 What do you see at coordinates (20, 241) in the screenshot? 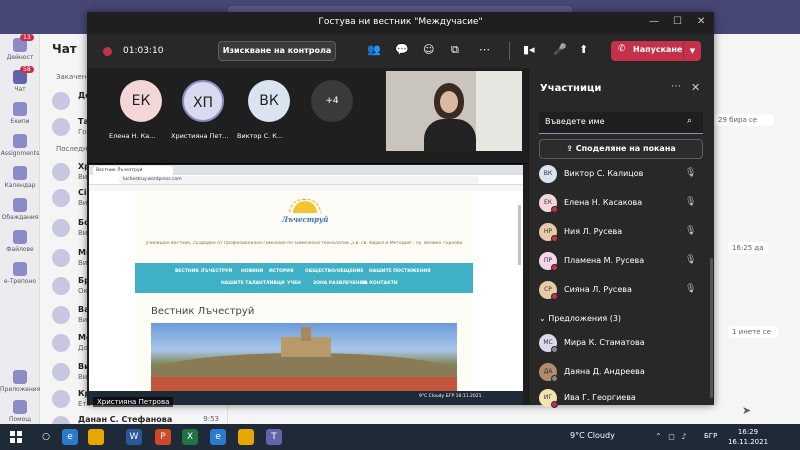
I see `rail-item-files: Файлове` at bounding box center [20, 241].